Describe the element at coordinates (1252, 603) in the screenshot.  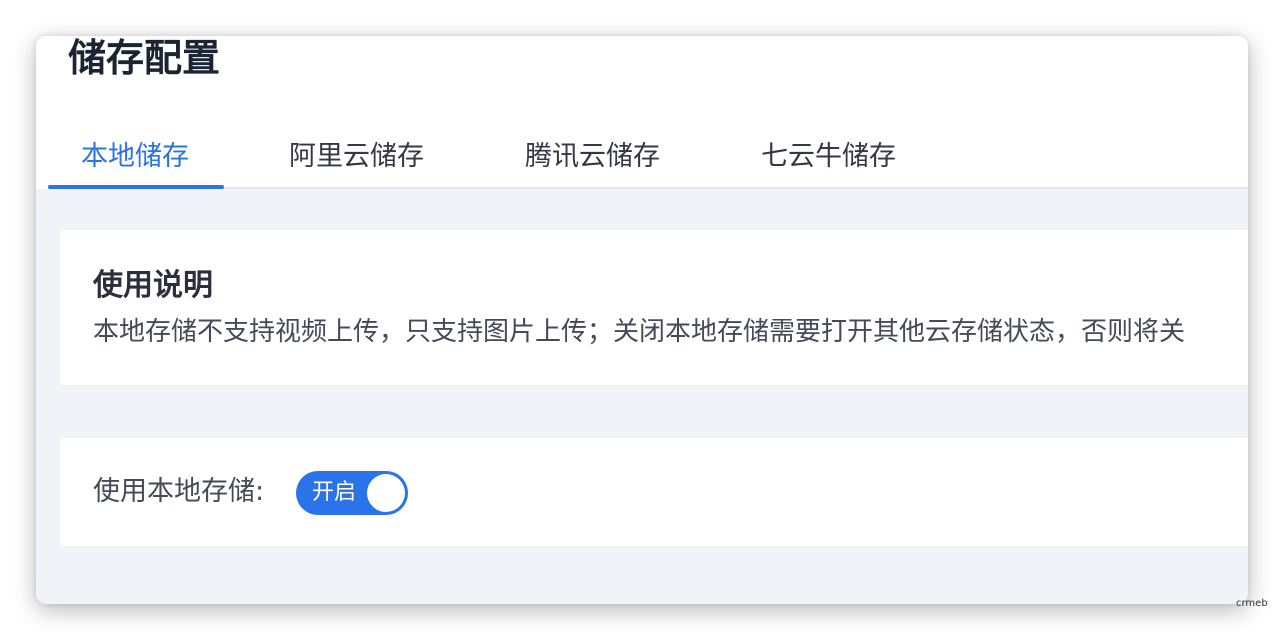
I see `crmeb-watermark-logo: crmeb` at that location.